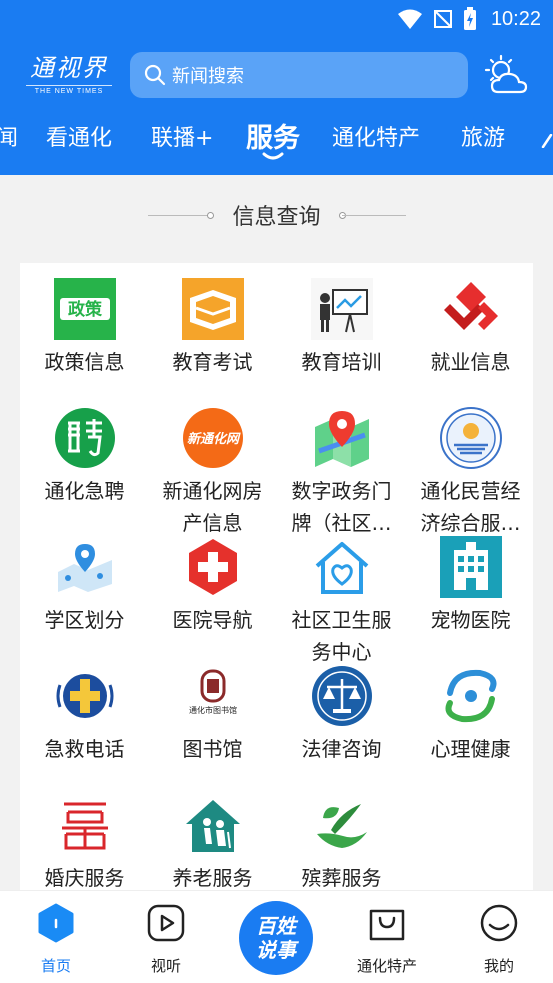 The image size is (553, 983). Describe the element at coordinates (299, 75) in the screenshot. I see `search-bar: 新闻搜索` at that location.